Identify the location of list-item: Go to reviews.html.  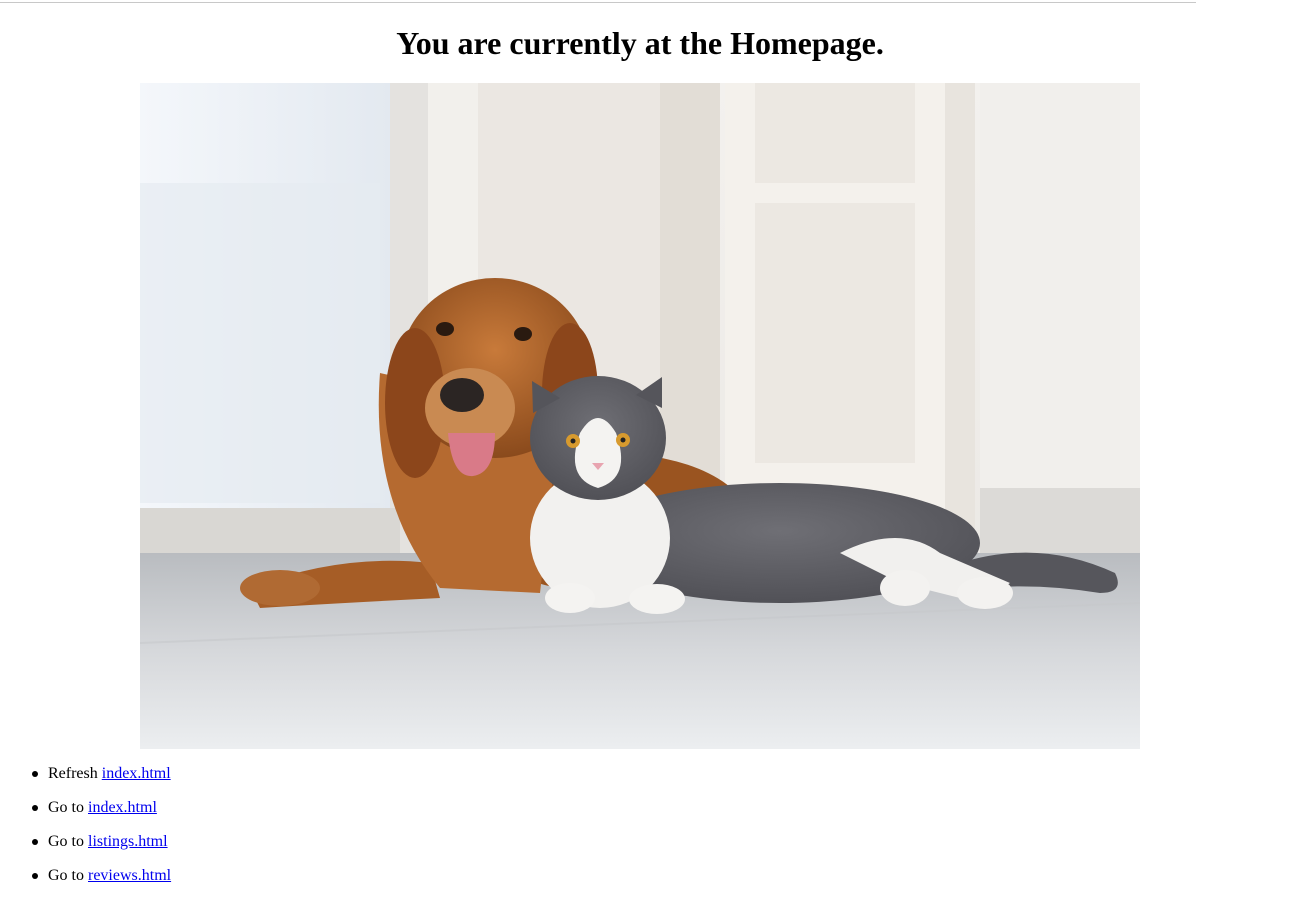
(101, 876).